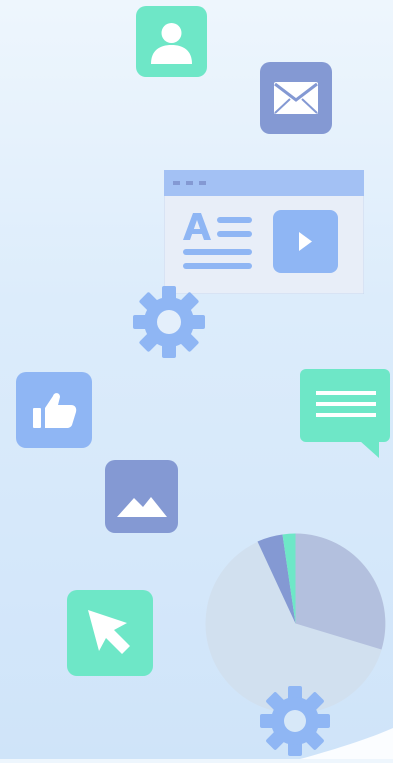 The width and height of the screenshot is (393, 763). I want to click on content-window-icon, so click(264, 232).